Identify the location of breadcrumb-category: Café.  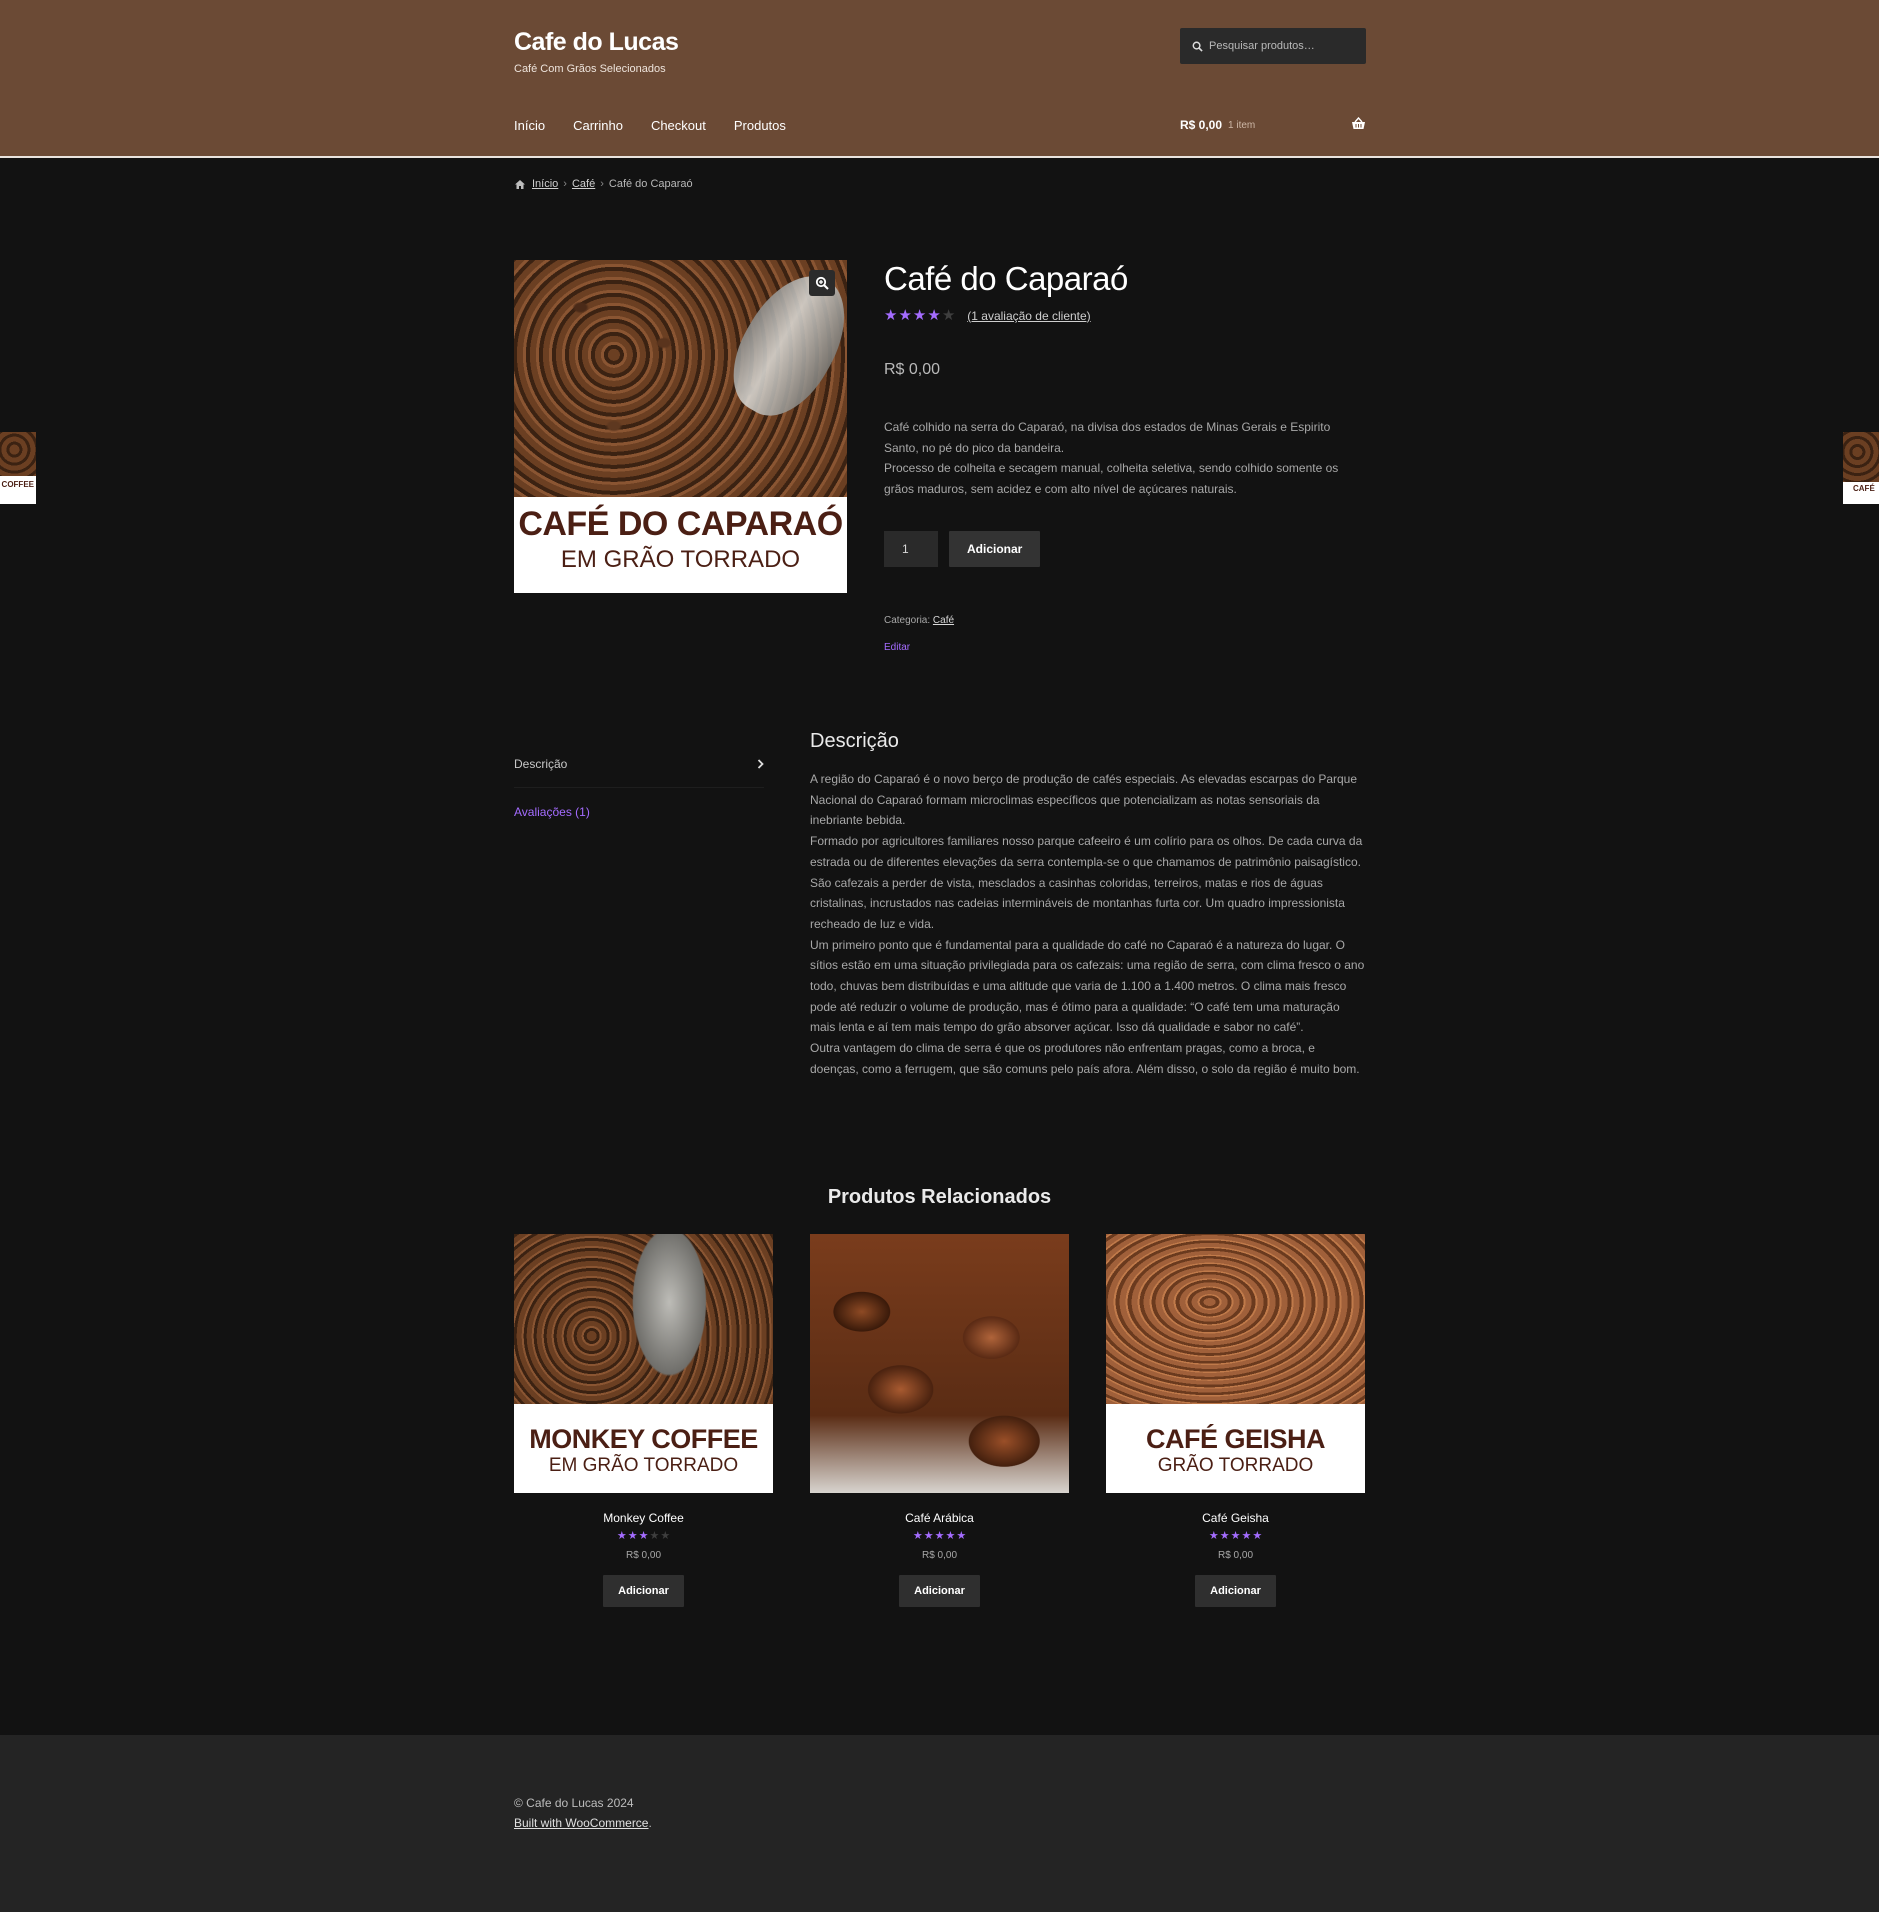
(583, 184).